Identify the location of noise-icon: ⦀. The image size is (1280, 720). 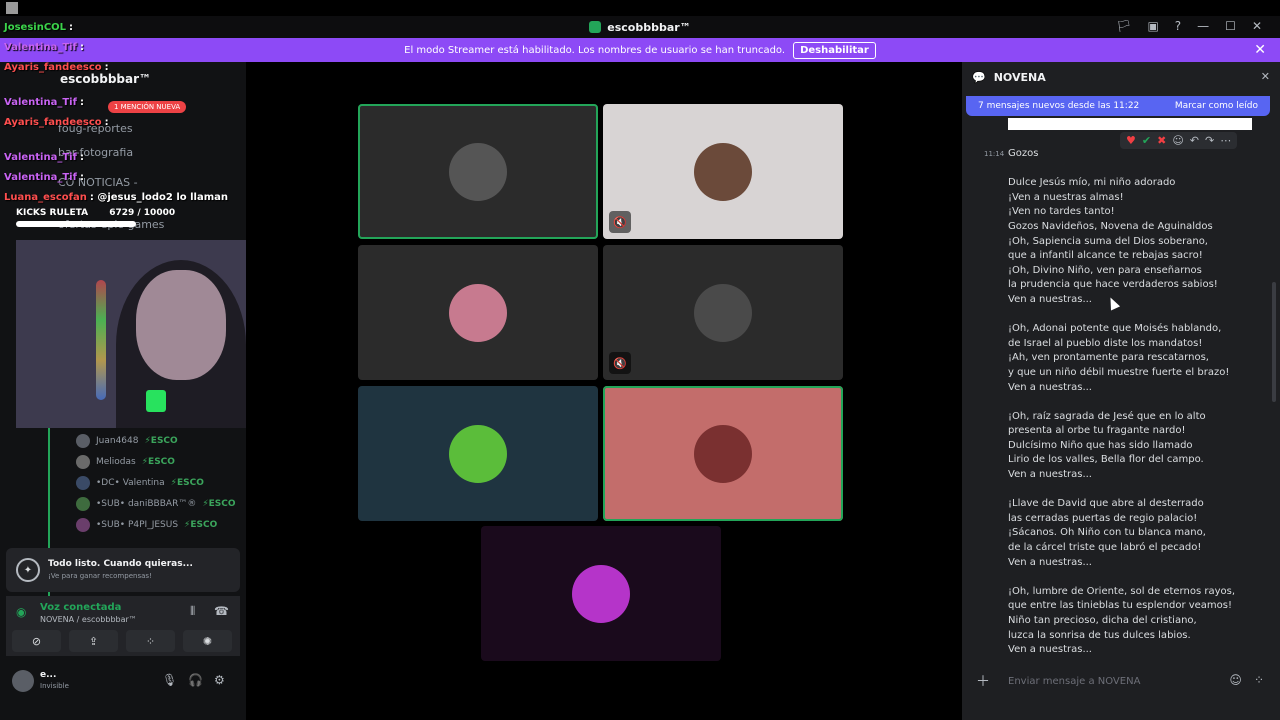
(192, 611).